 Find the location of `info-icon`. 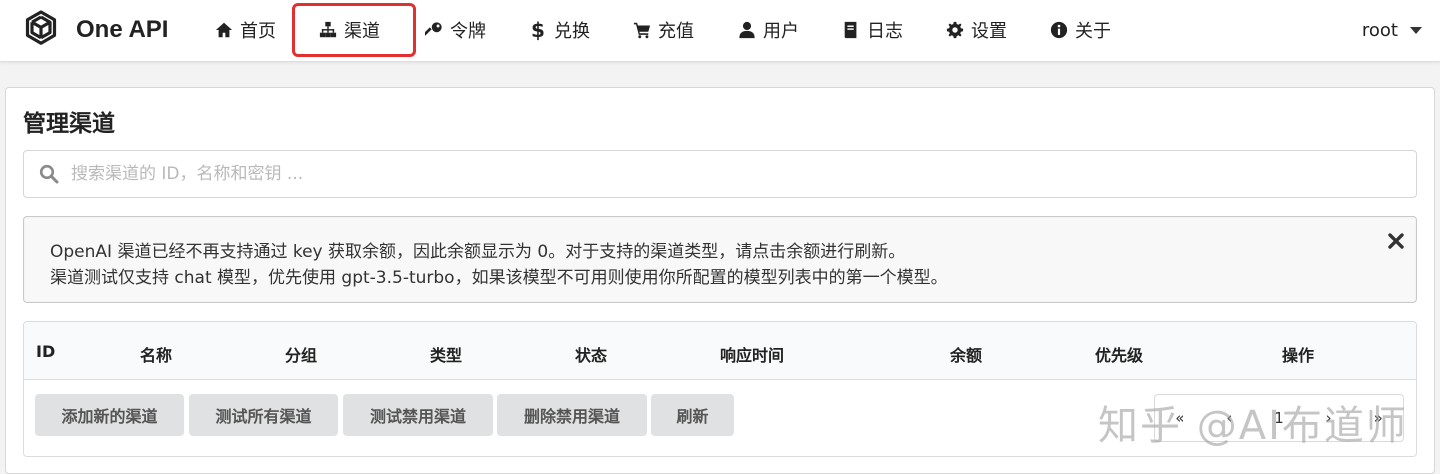

info-icon is located at coordinates (1059, 30).